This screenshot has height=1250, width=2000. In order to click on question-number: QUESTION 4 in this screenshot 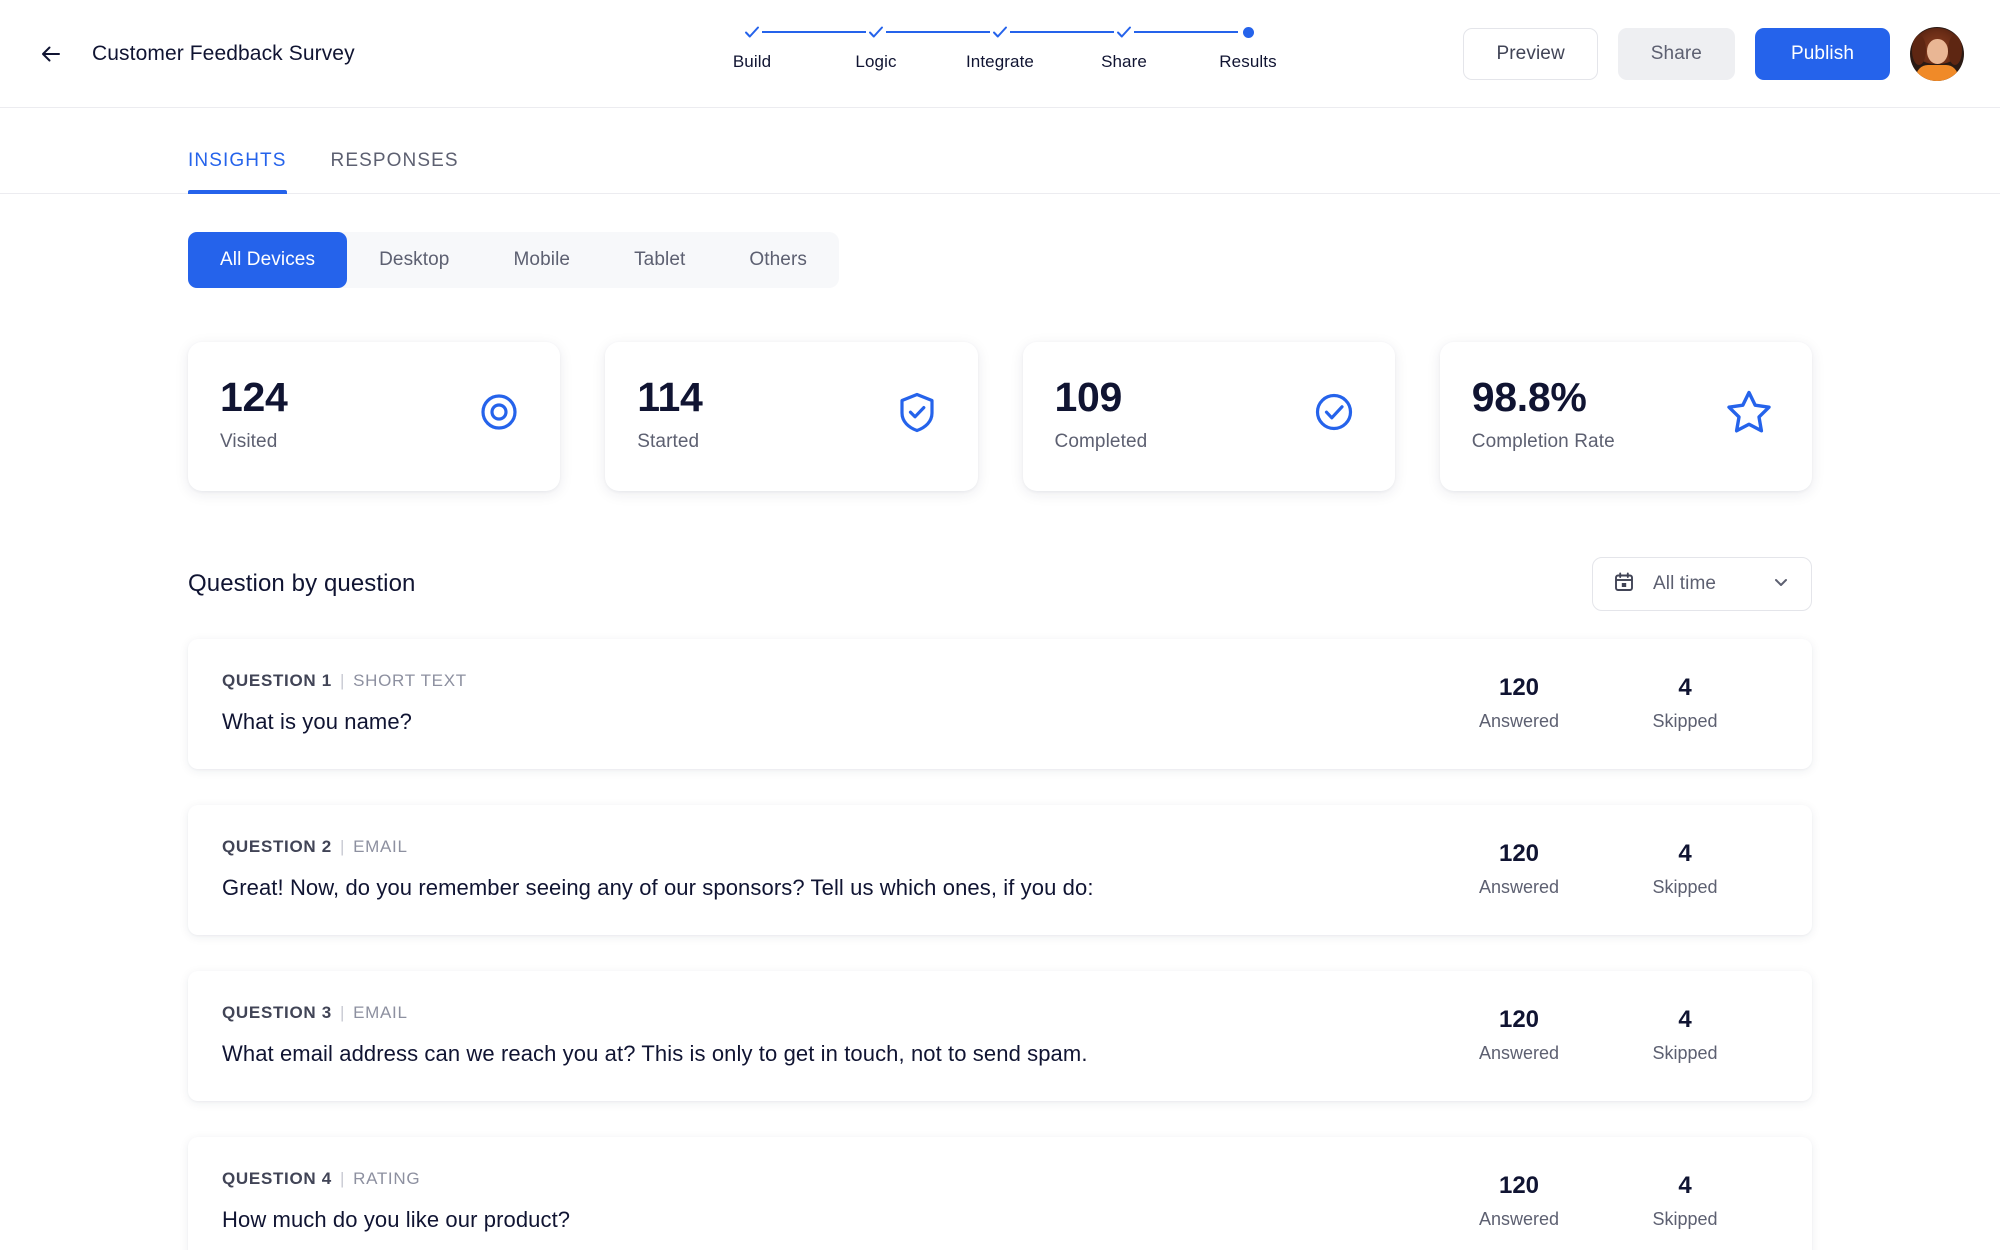, I will do `click(277, 1179)`.